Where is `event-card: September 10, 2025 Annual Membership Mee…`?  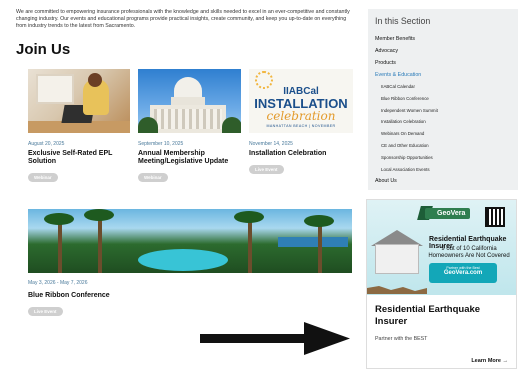 event-card: September 10, 2025 Annual Membership Mee… is located at coordinates (189, 126).